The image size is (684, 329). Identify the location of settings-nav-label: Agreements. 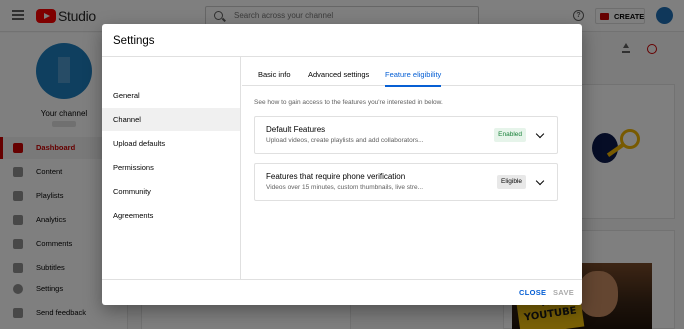
(133, 215).